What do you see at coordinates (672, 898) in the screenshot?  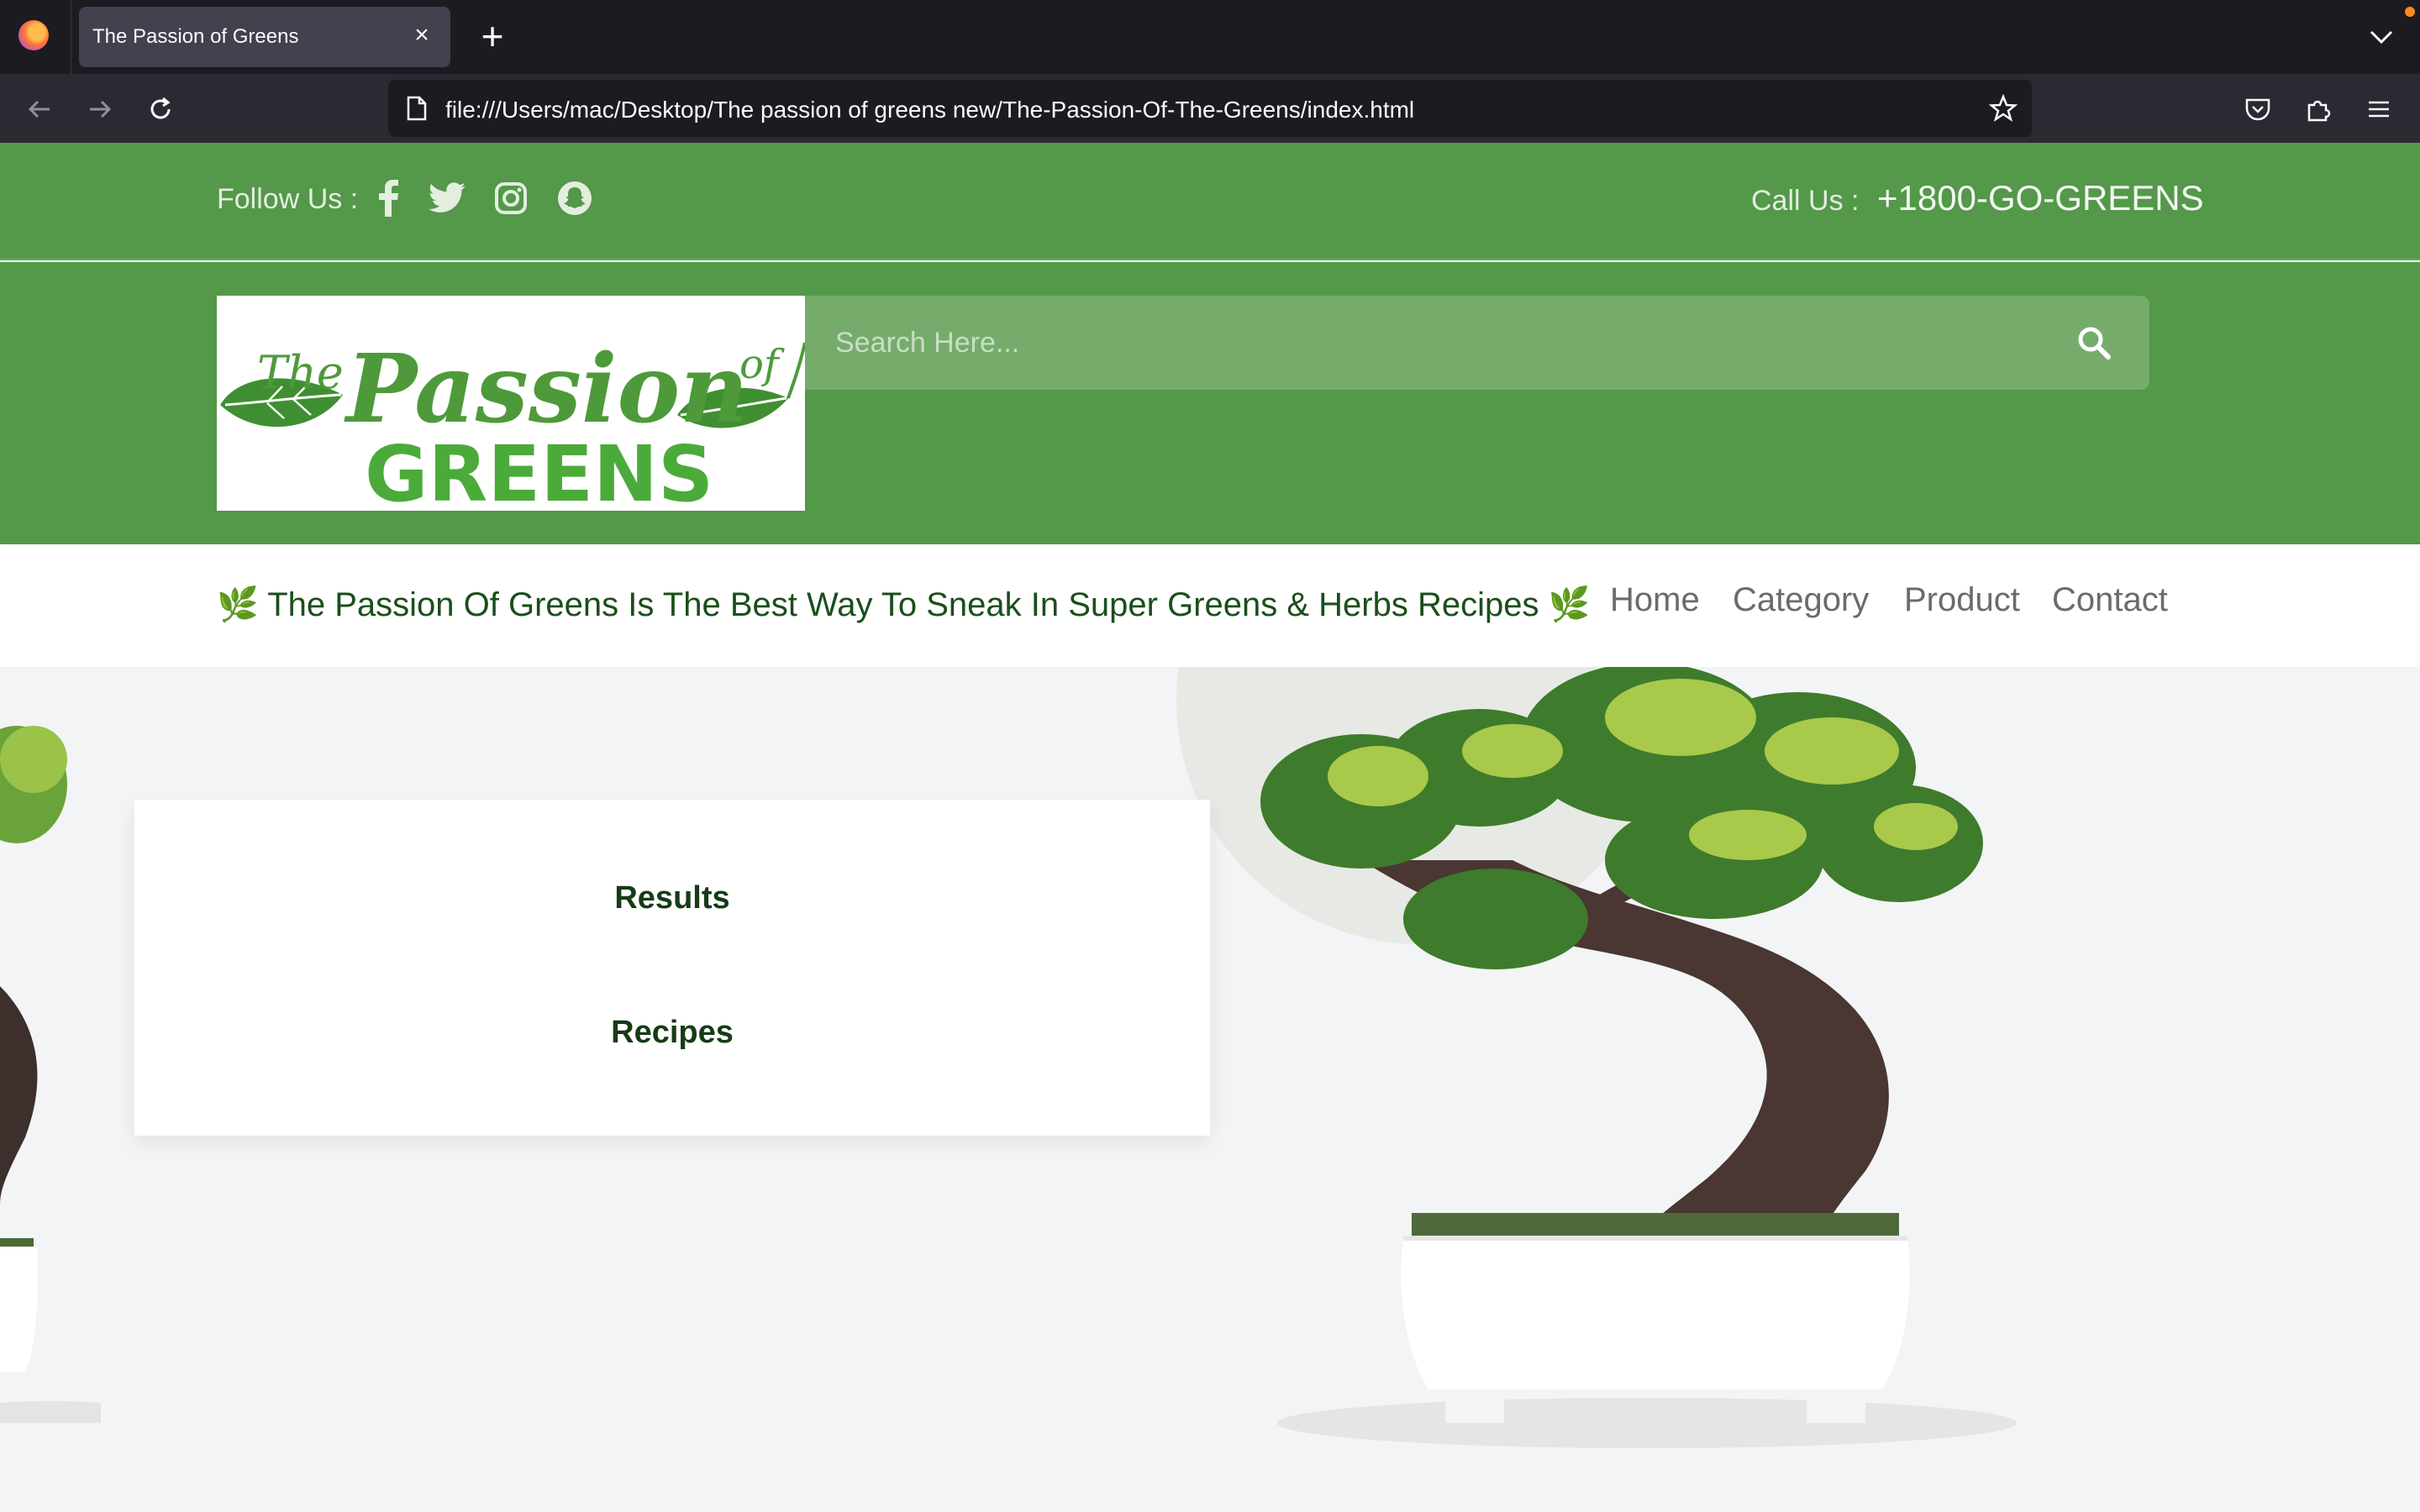 I see `results-heading: Results` at bounding box center [672, 898].